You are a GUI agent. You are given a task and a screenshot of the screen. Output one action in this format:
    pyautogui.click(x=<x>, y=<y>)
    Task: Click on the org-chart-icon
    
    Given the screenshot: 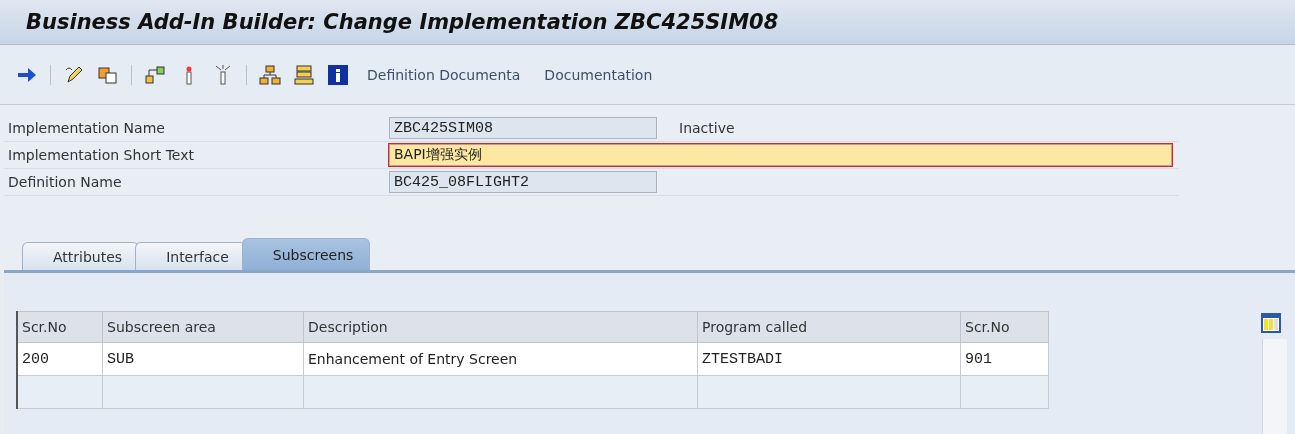 What is the action you would take?
    pyautogui.click(x=270, y=74)
    